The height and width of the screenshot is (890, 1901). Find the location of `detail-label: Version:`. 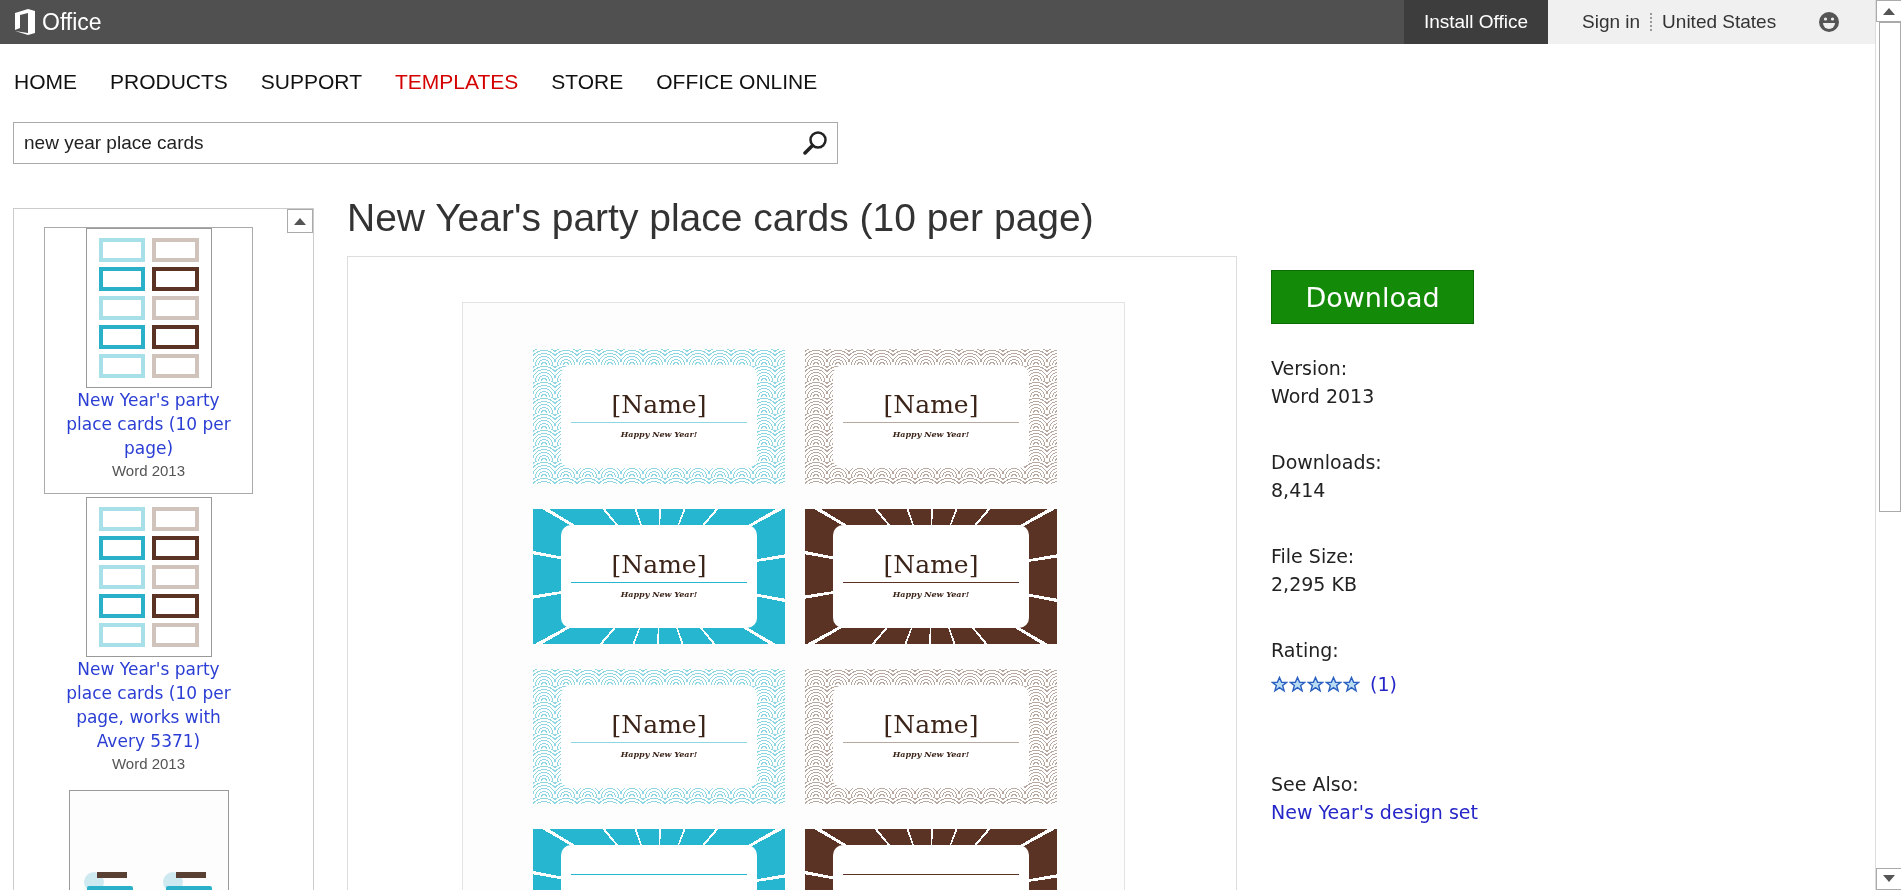

detail-label: Version: is located at coordinates (1310, 368).